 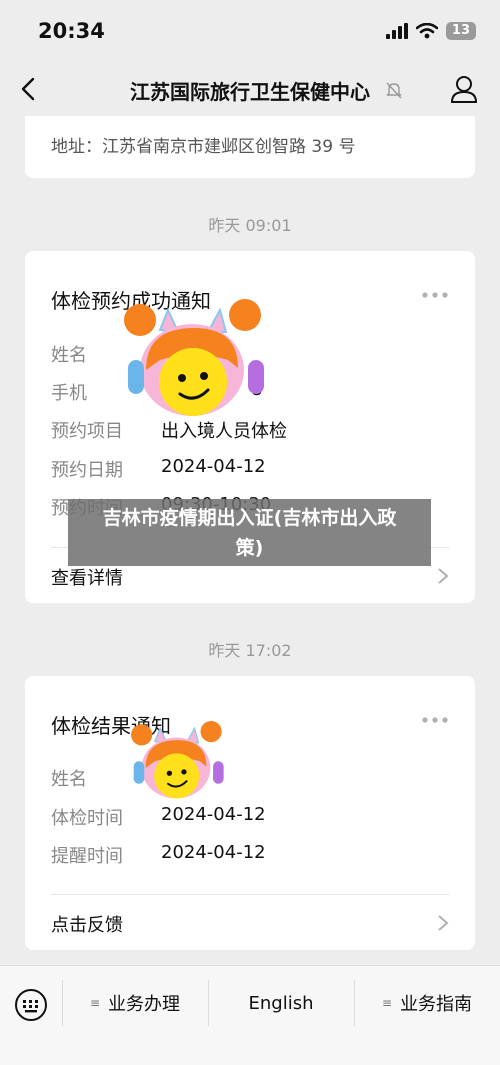 What do you see at coordinates (203, 147) in the screenshot?
I see `address-text: 地址：江苏省南京市建邺区创智路 39 号` at bounding box center [203, 147].